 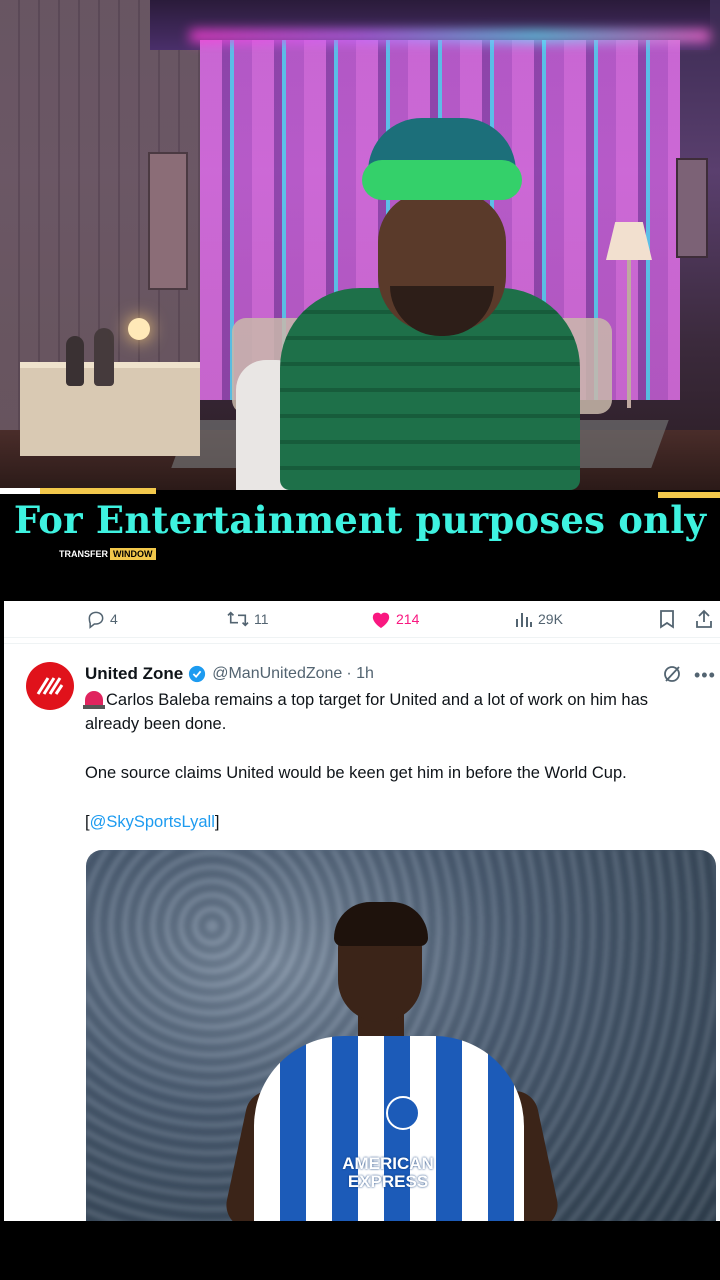 I want to click on bookmark-button, so click(x=667, y=619).